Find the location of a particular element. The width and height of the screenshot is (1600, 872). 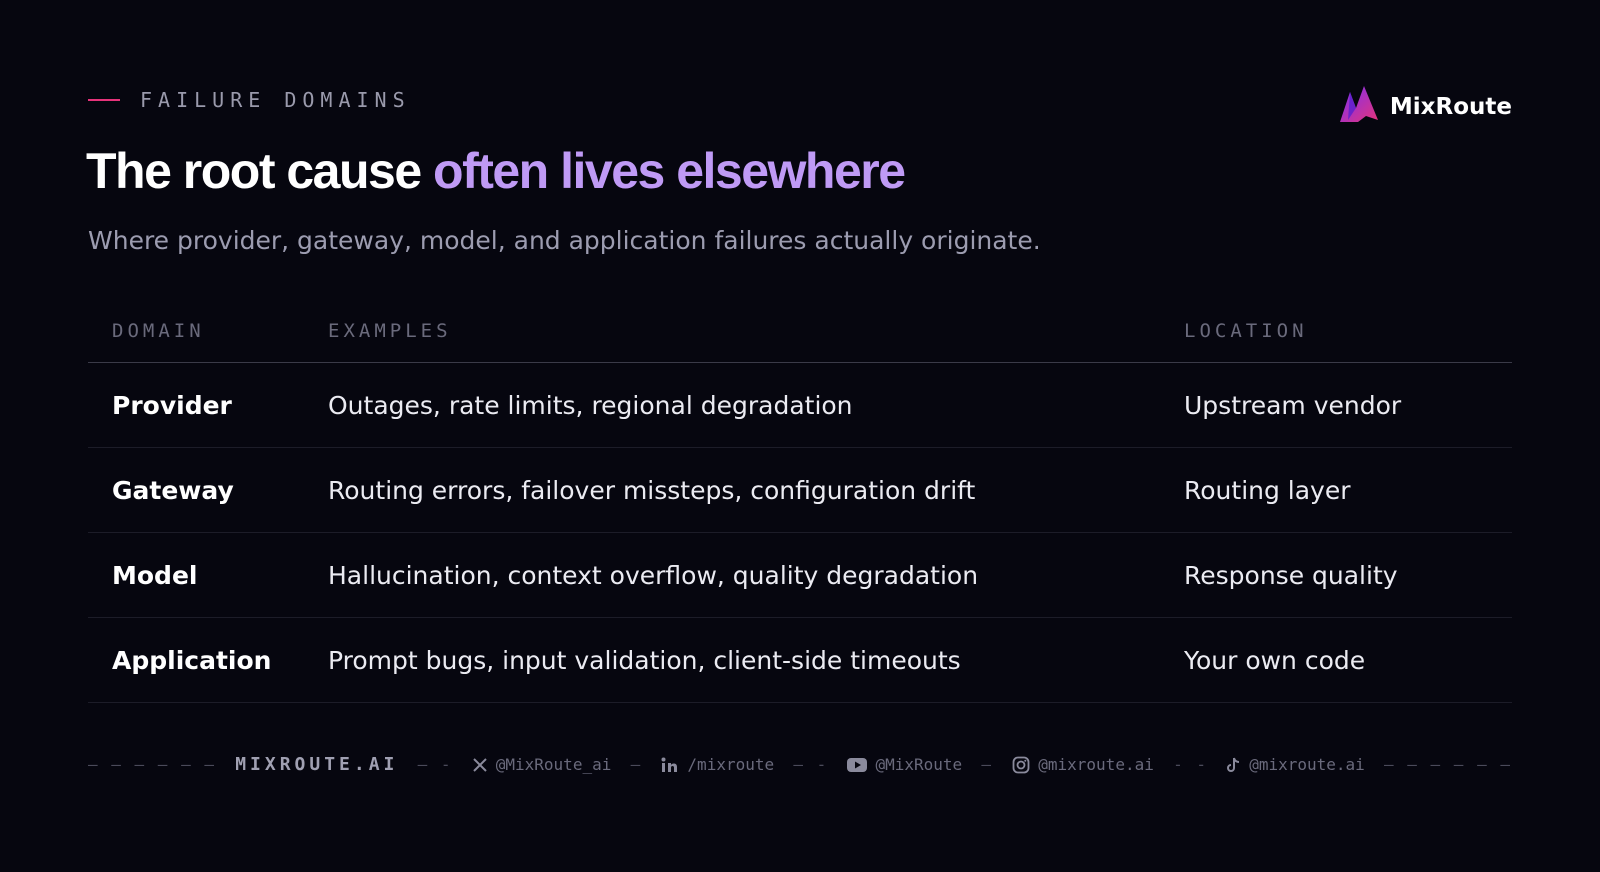

row-domain: Gateway is located at coordinates (173, 490).